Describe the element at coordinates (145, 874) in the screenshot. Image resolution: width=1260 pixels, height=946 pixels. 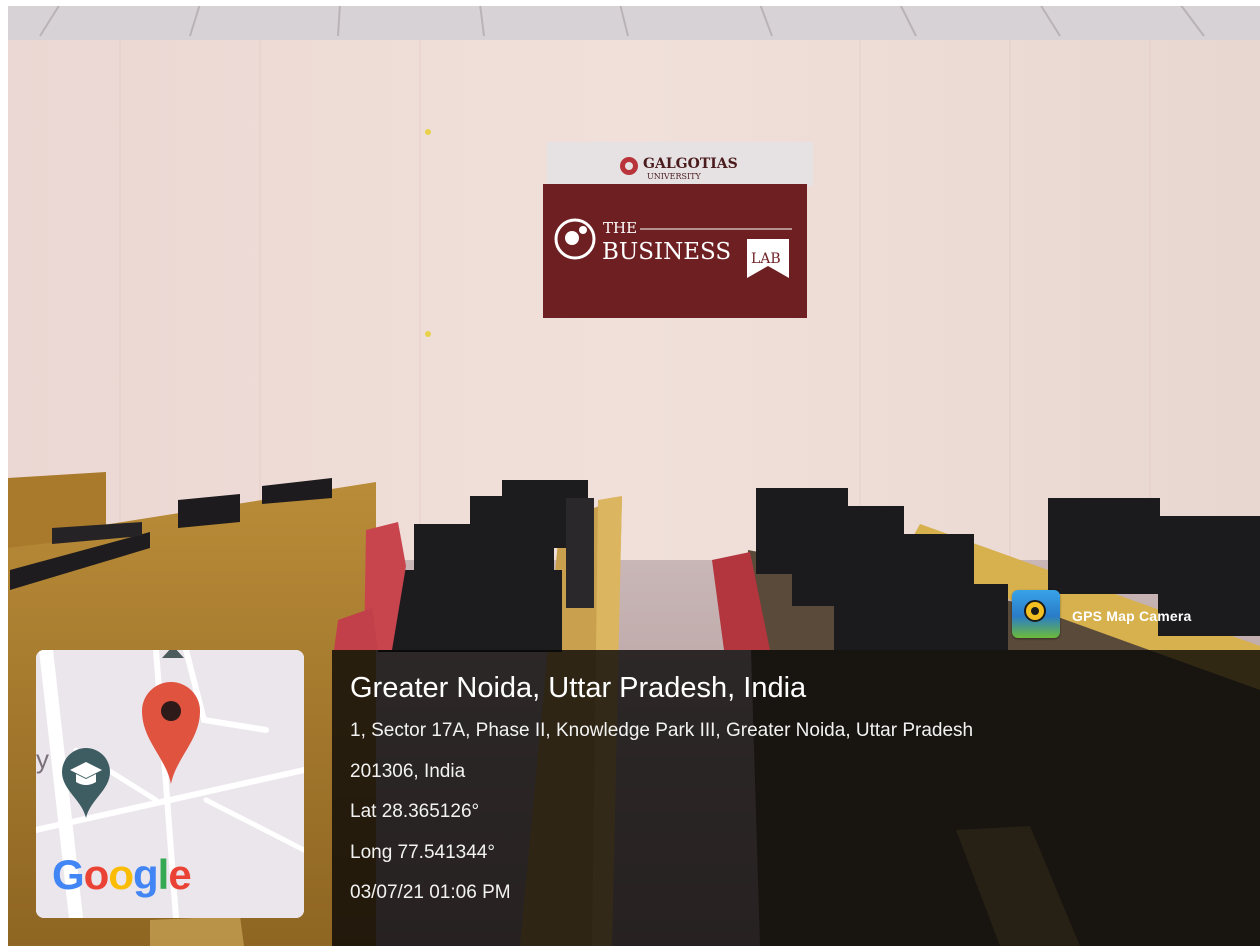
I see `google-logo-letter: g` at that location.